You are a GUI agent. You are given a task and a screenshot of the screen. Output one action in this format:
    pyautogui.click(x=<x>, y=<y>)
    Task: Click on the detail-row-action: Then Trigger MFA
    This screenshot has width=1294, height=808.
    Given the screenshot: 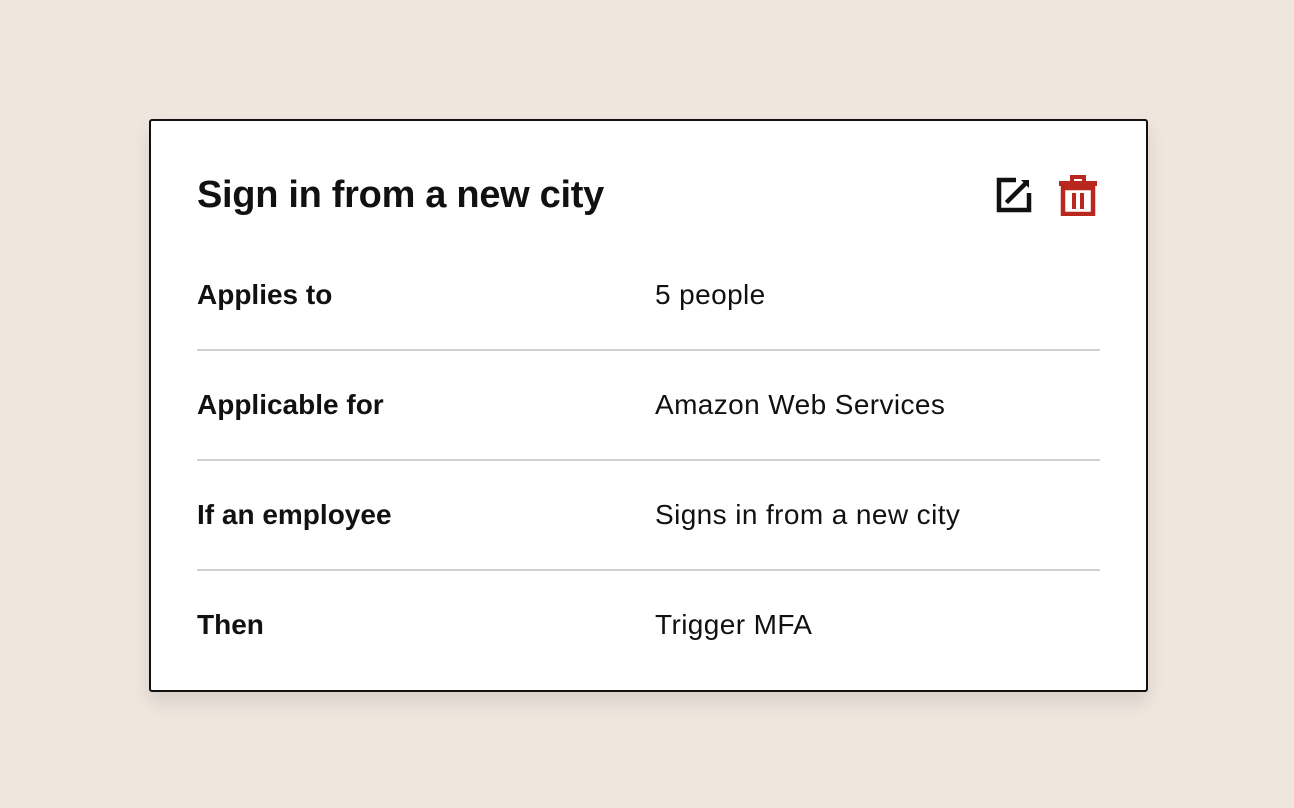 What is the action you would take?
    pyautogui.click(x=648, y=626)
    